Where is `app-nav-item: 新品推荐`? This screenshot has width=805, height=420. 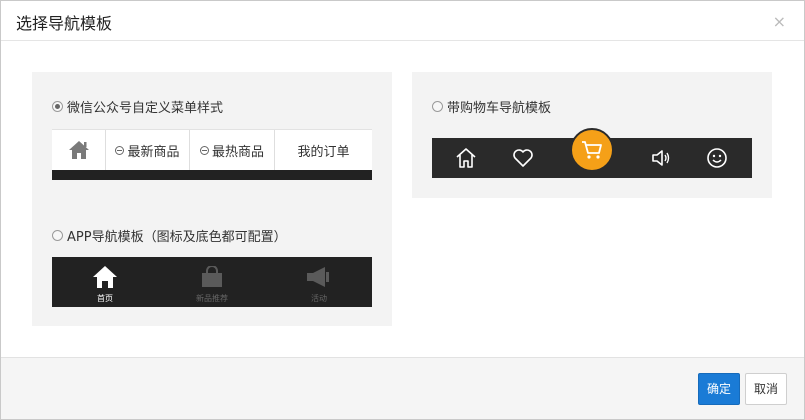
app-nav-item: 新品推荐 is located at coordinates (212, 282).